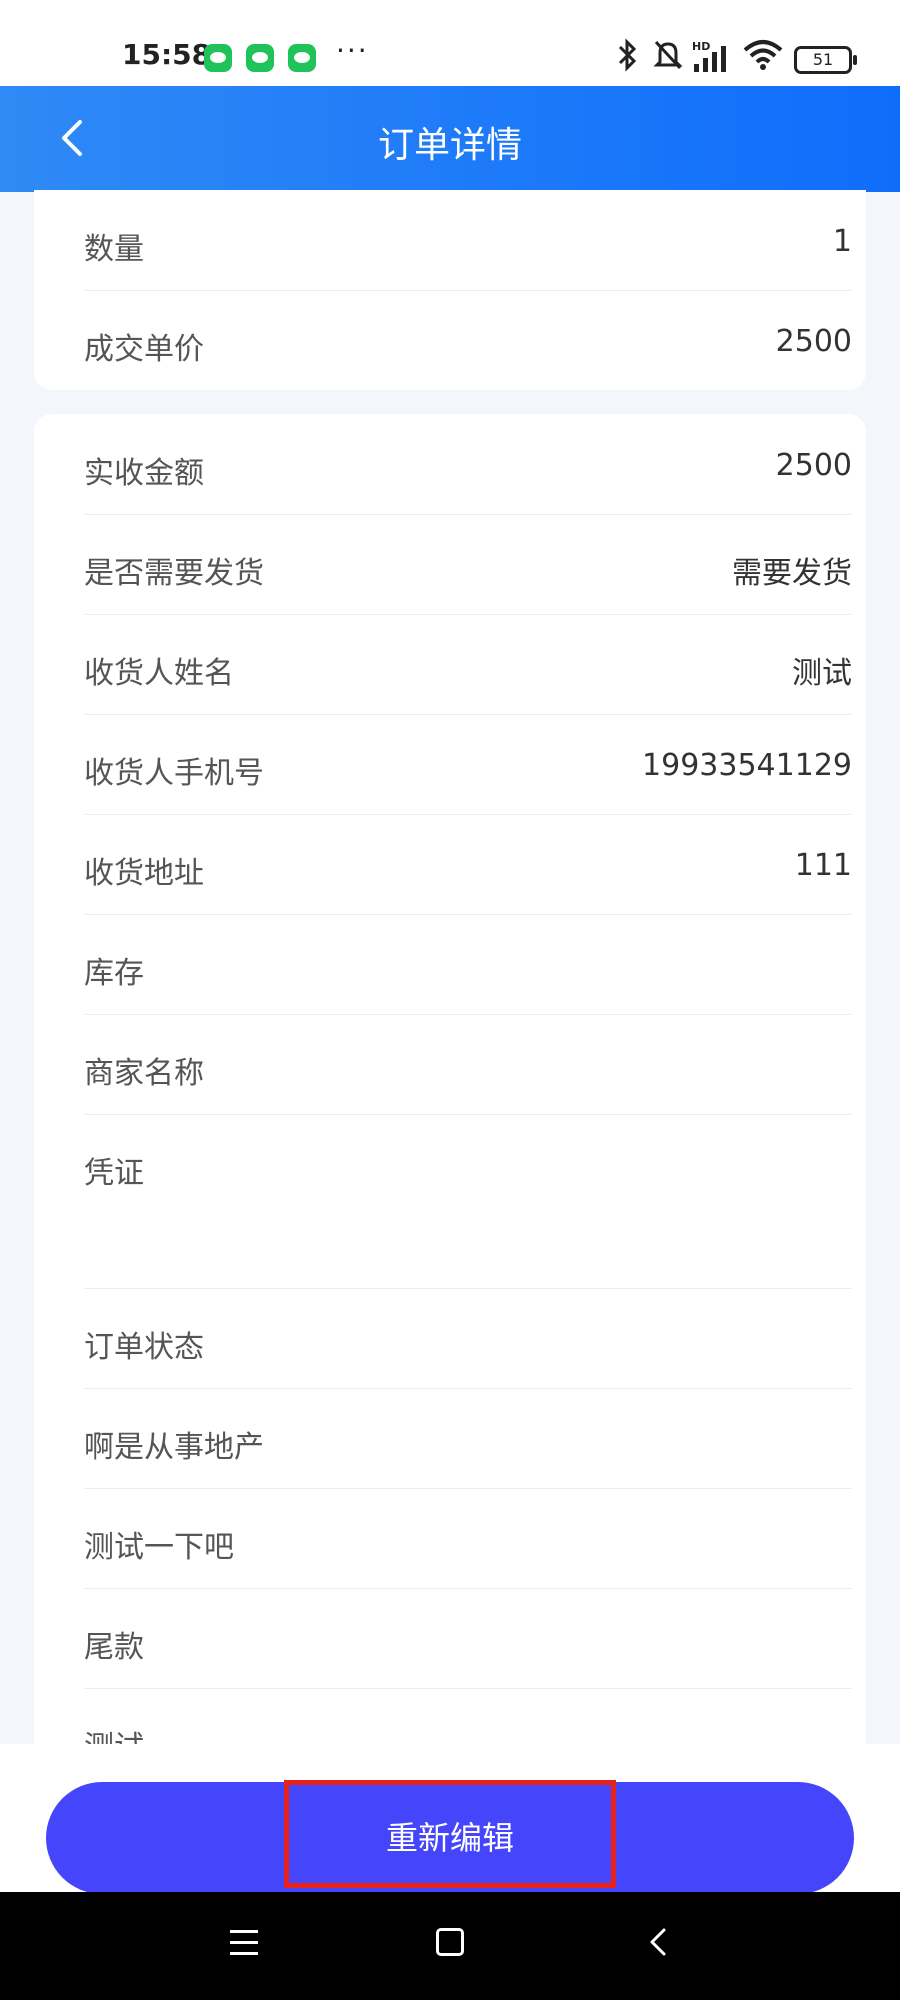 This screenshot has width=900, height=2000. What do you see at coordinates (468, 1438) in the screenshot?
I see `detail-row-custom-field: 啊是从事地产` at bounding box center [468, 1438].